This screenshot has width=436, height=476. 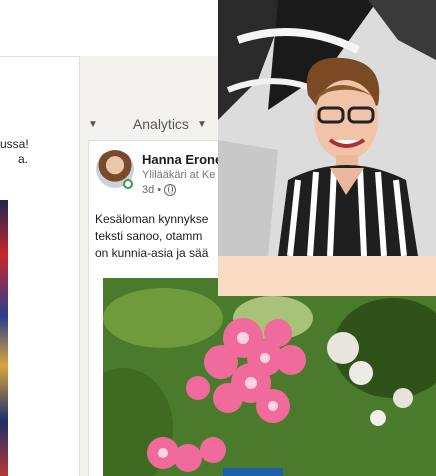 I want to click on left-post-text-line: ussa!, so click(x=14, y=144).